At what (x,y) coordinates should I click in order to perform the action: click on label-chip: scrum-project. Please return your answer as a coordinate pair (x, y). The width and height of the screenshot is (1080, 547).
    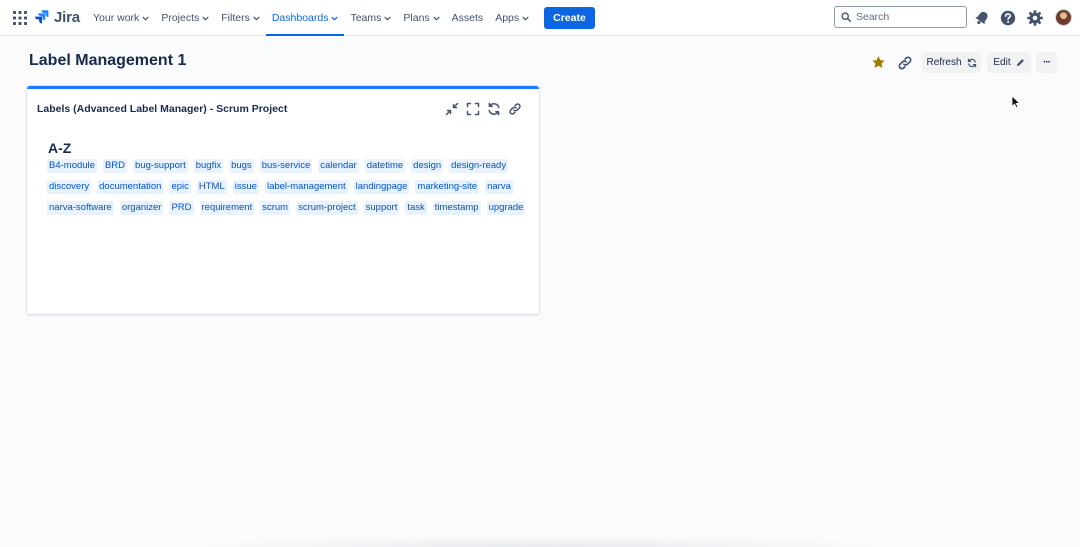
    Looking at the image, I should click on (327, 208).